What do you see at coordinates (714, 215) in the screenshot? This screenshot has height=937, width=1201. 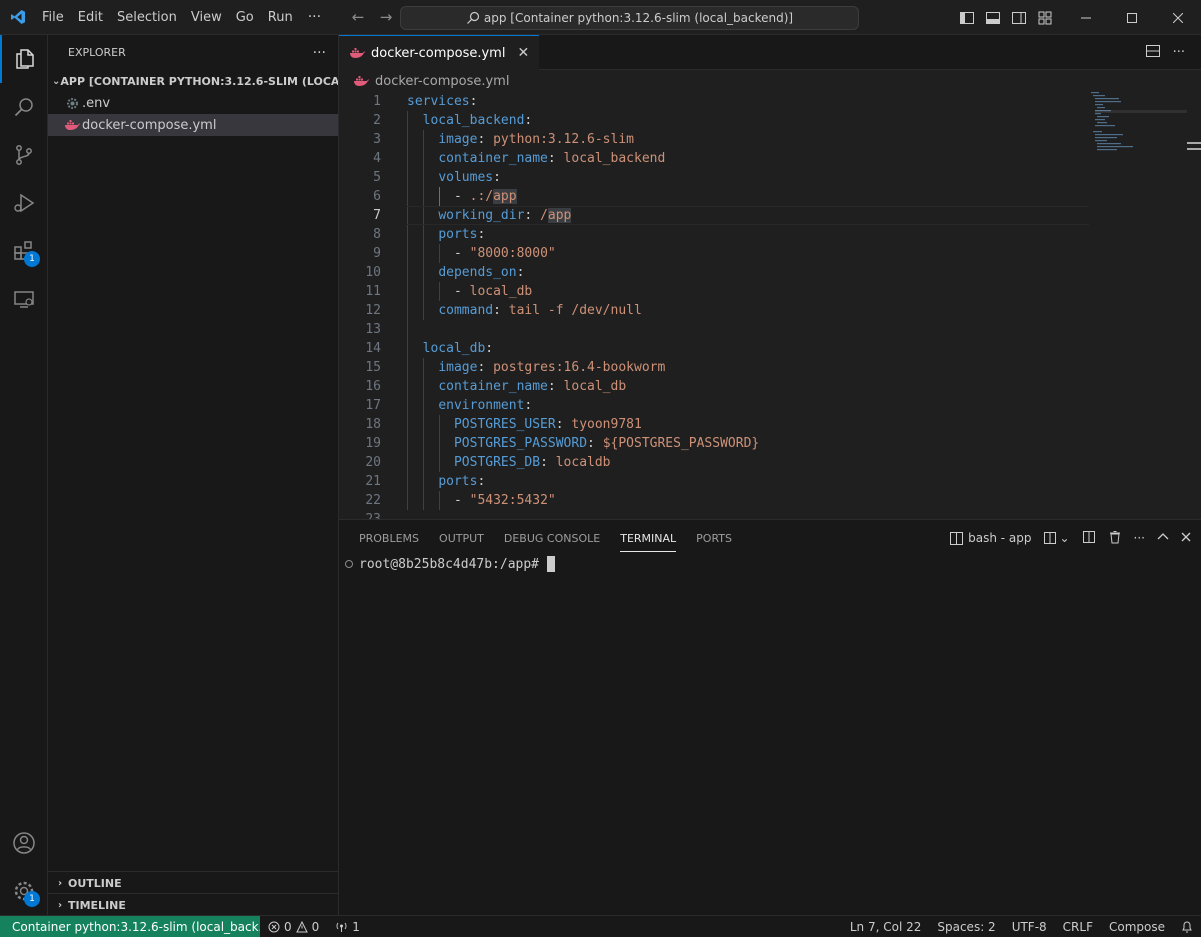 I see `code-line-current: 7 working_dir: /app` at bounding box center [714, 215].